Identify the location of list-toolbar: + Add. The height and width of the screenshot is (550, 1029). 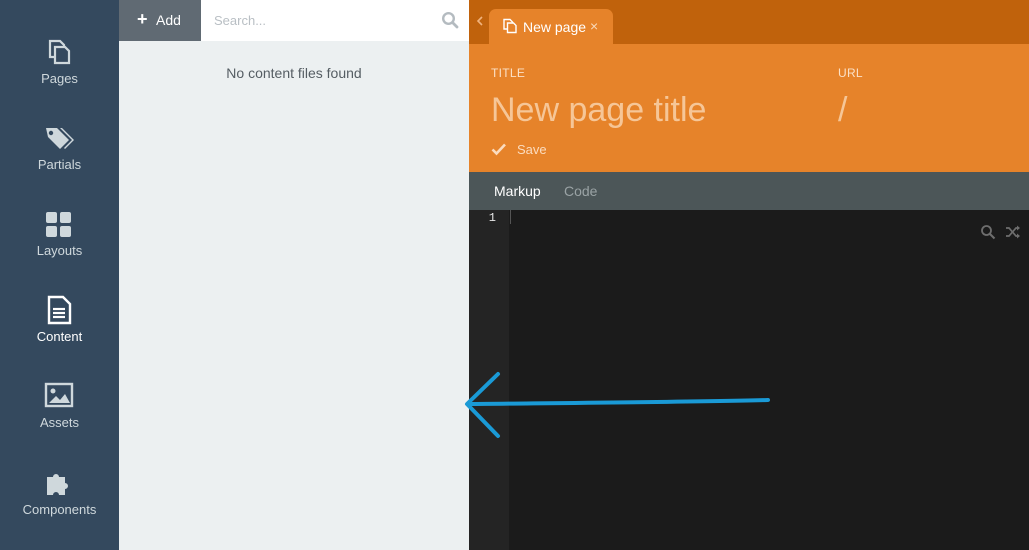
(294, 21).